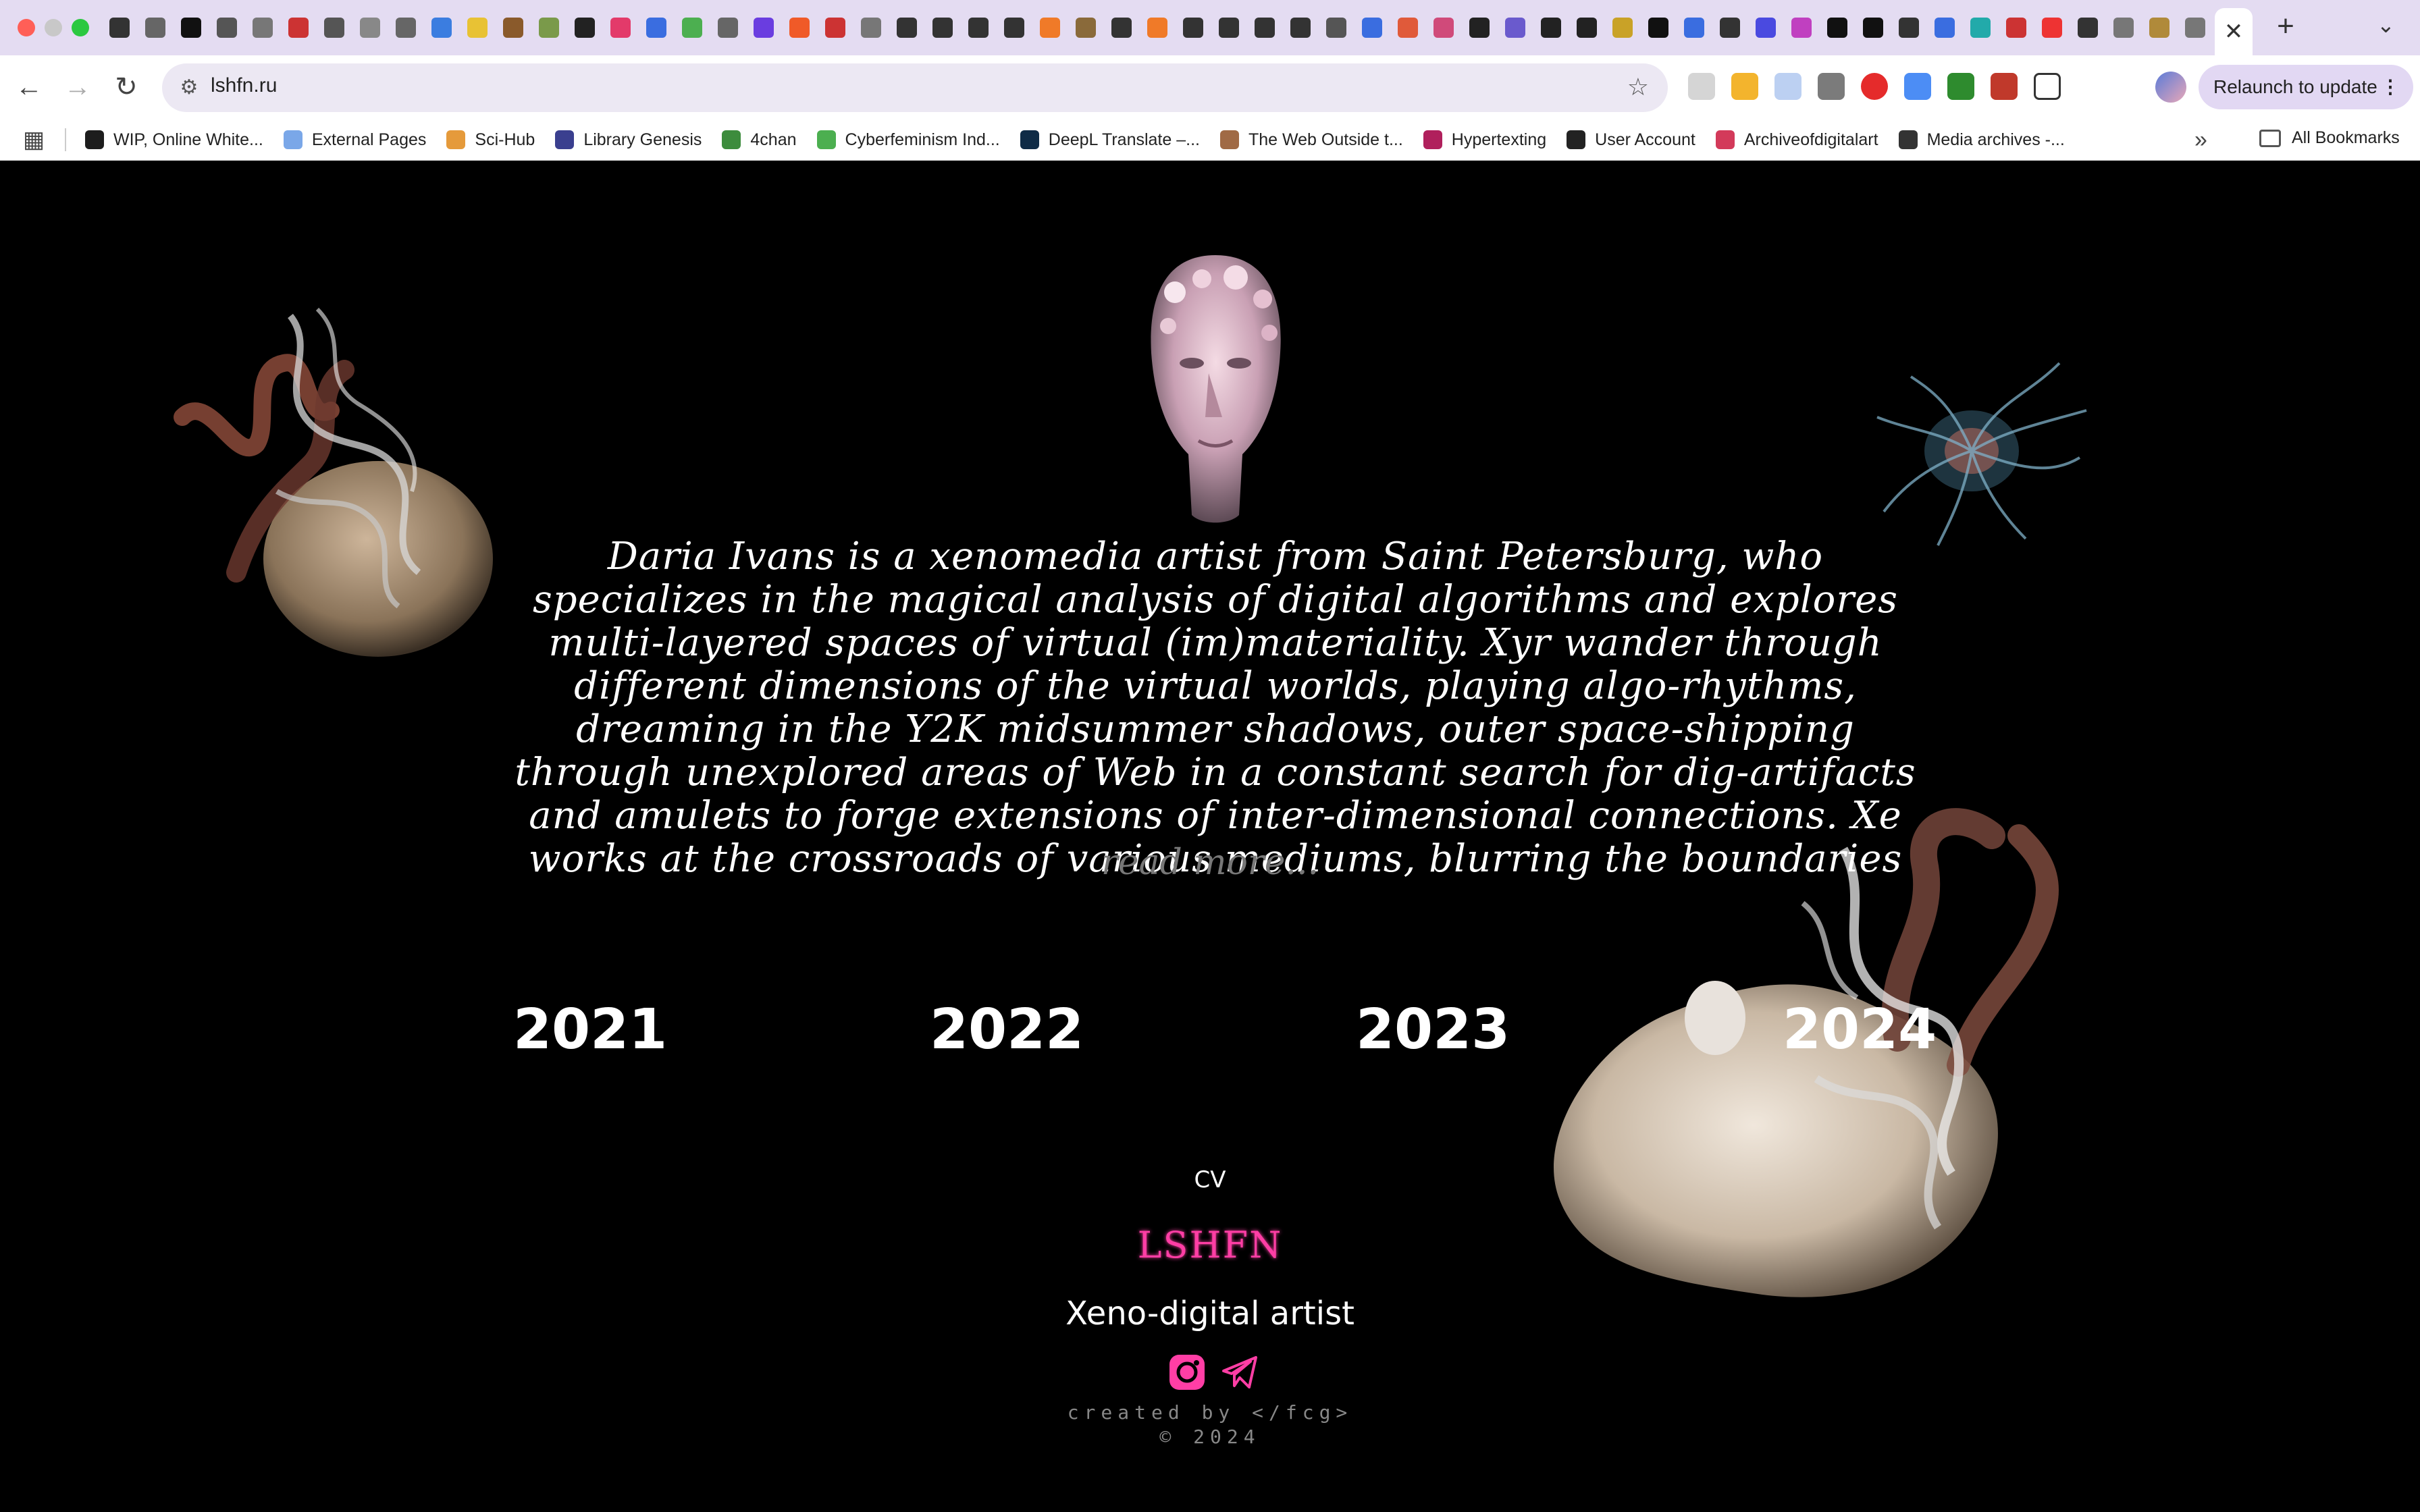 The image size is (2420, 1512). Describe the element at coordinates (2047, 87) in the screenshot. I see `puzzle-extensions-icon` at that location.